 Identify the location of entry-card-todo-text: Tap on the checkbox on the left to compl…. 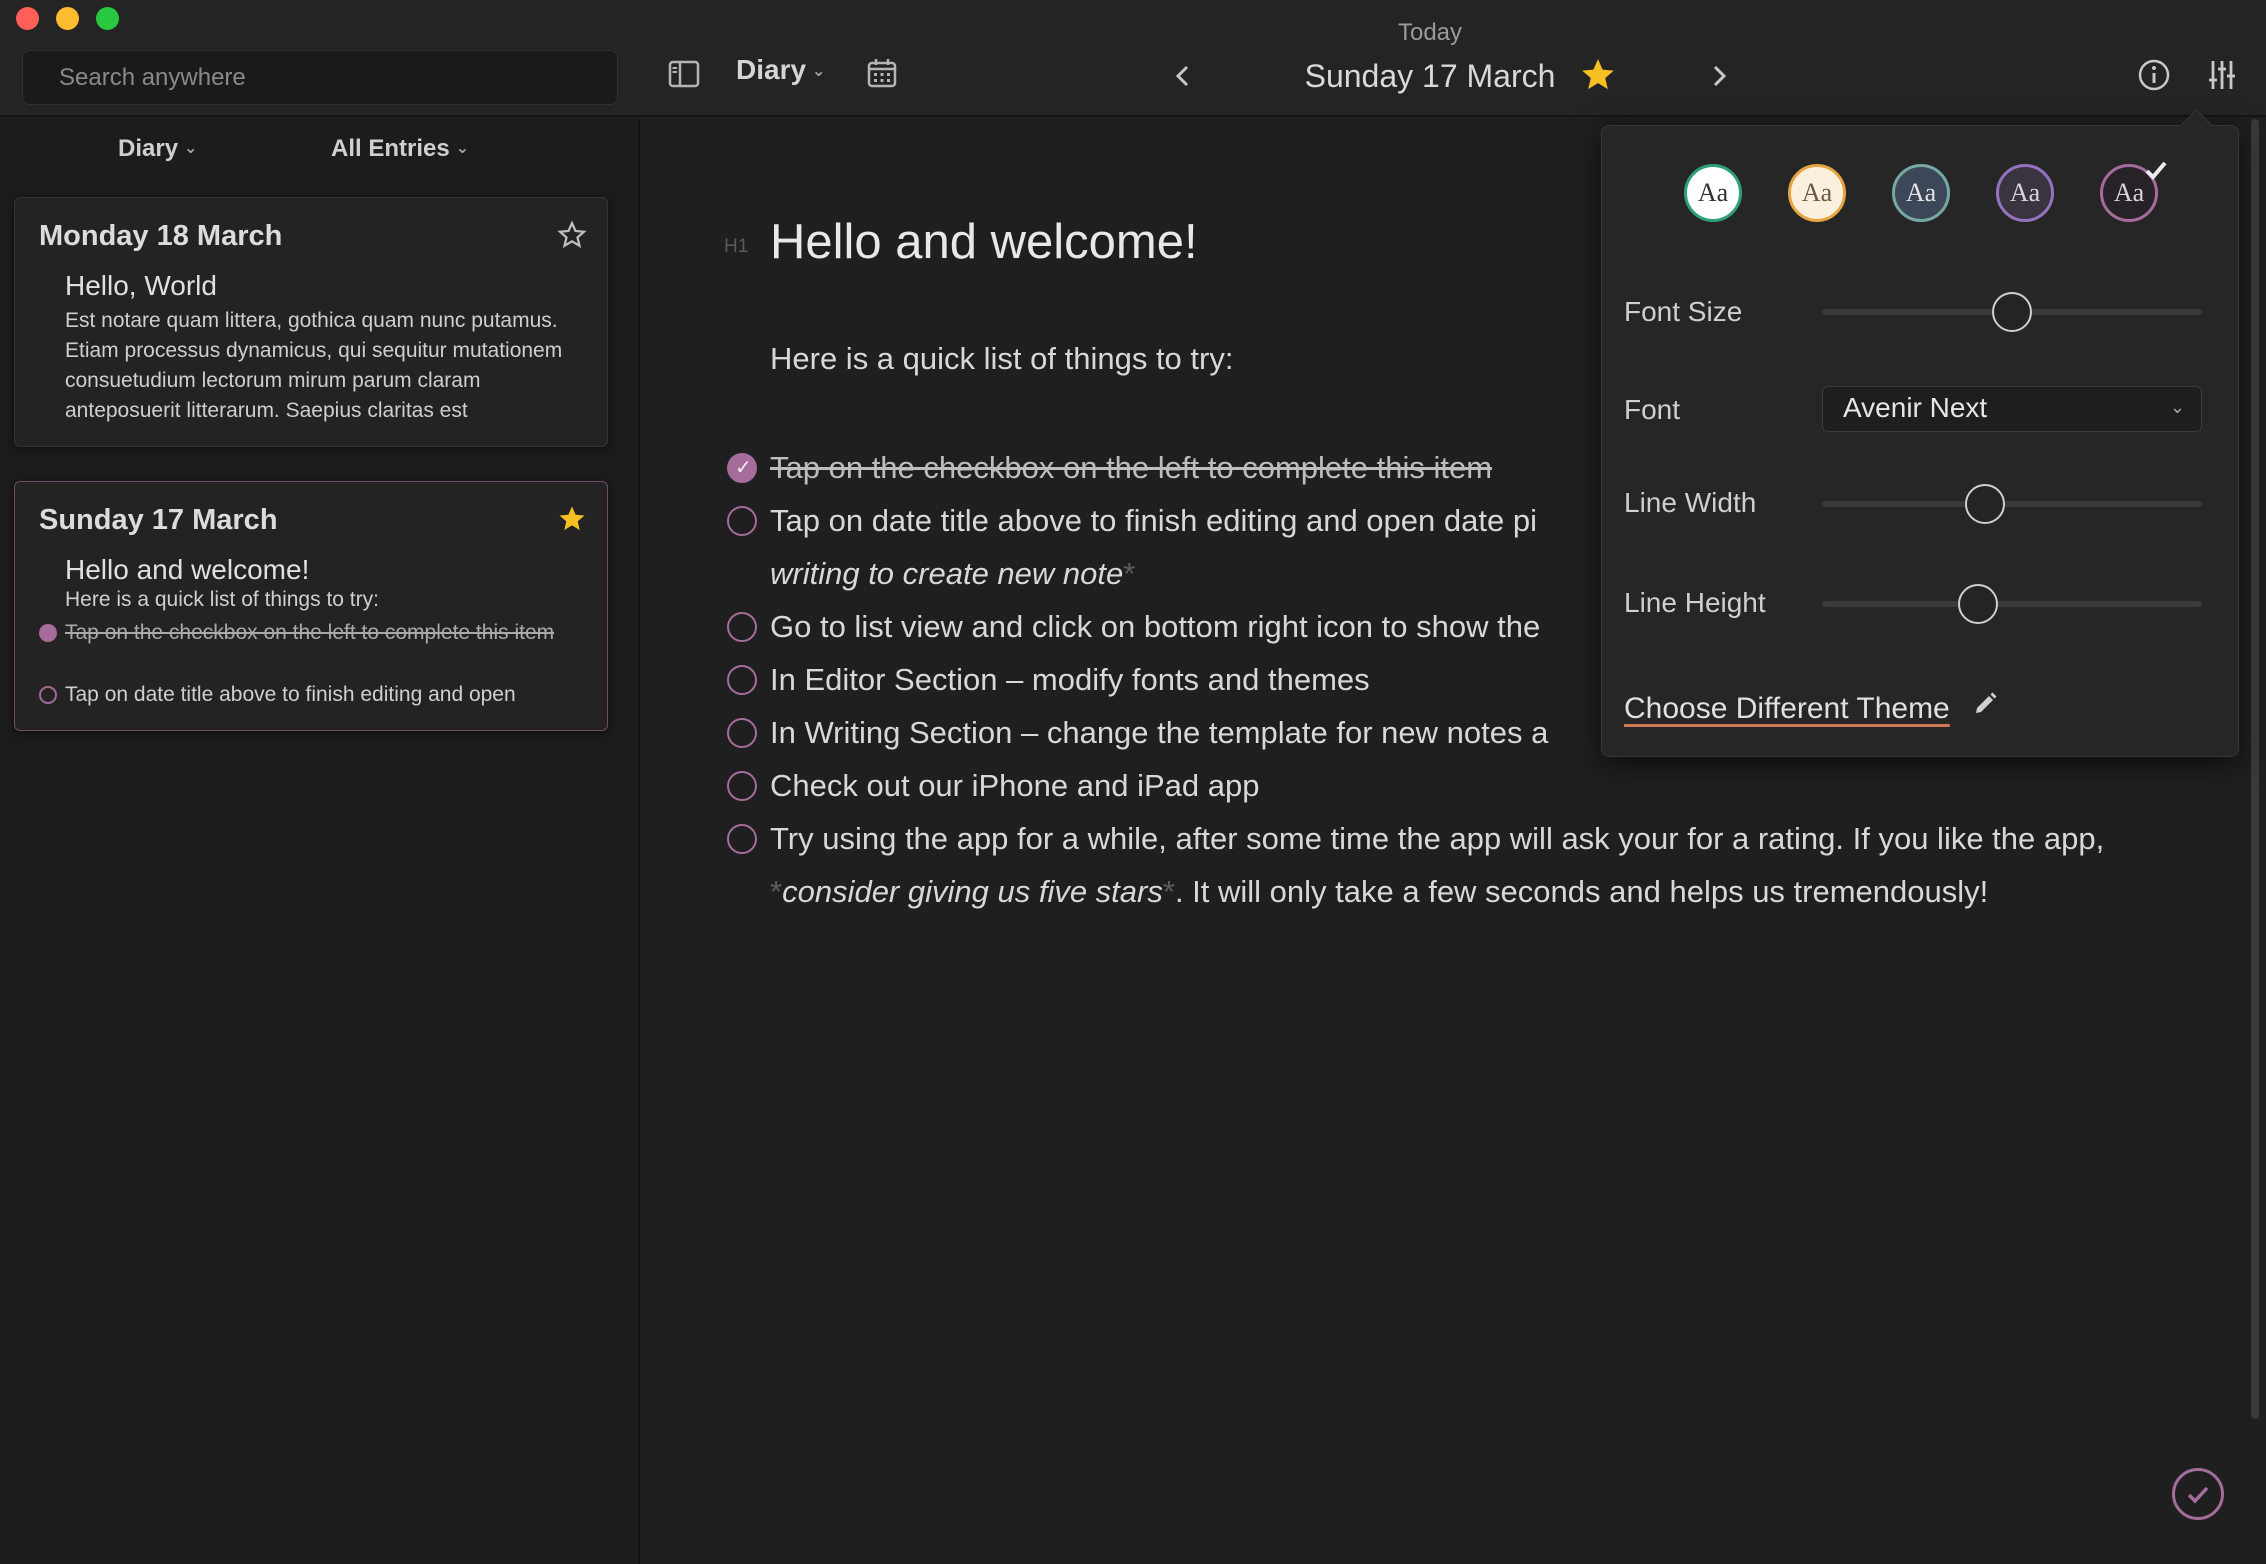
(310, 632).